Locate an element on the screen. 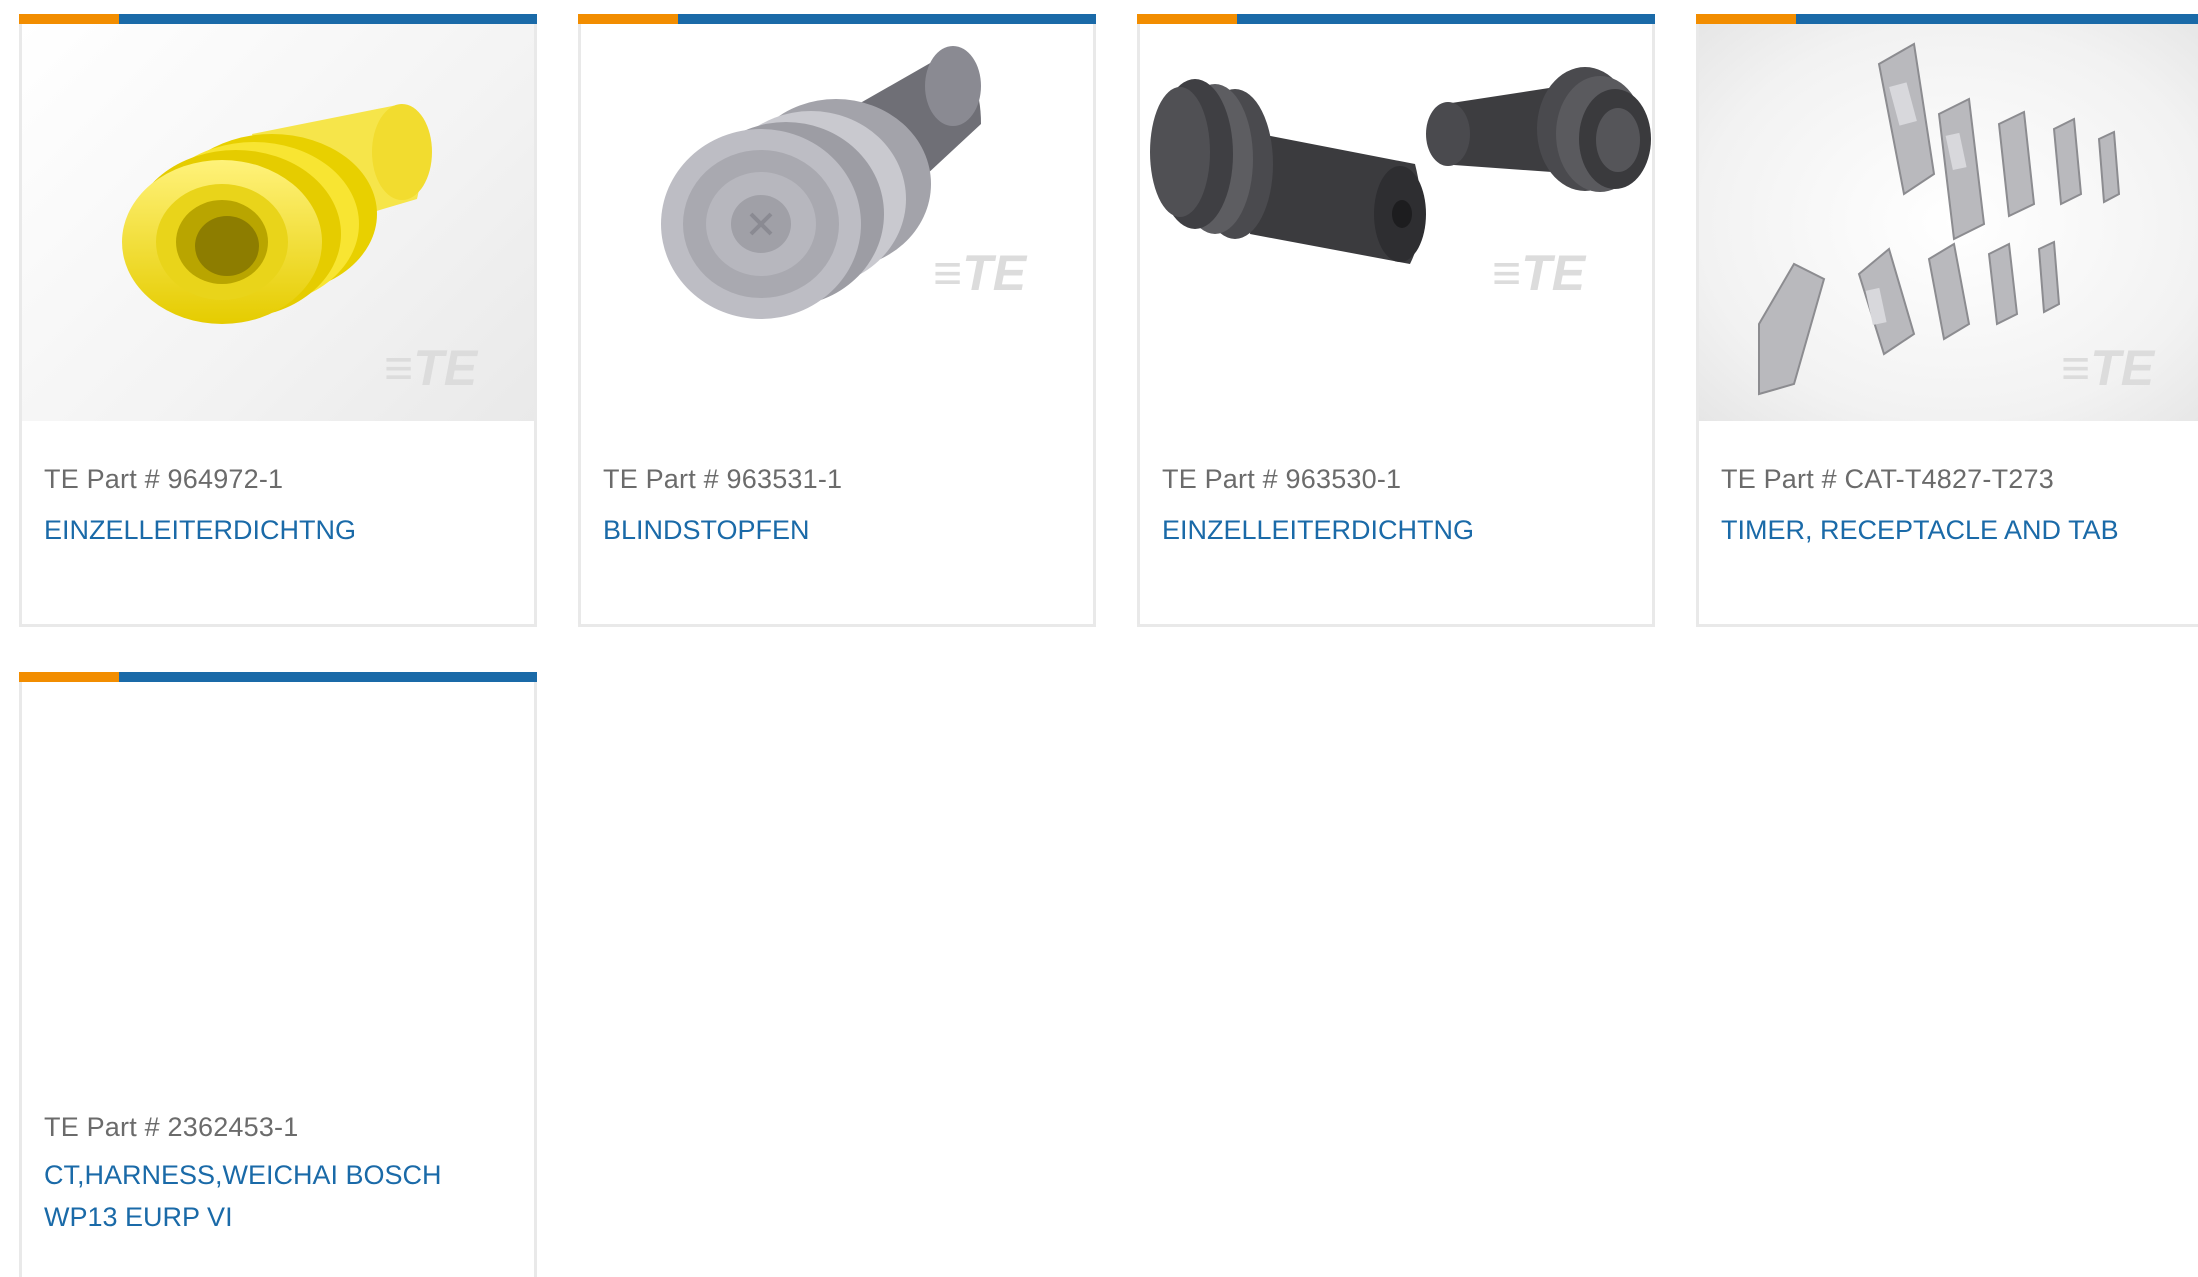 This screenshot has height=1277, width=2198. part-number: TE Part # 963530-1 is located at coordinates (1282, 479).